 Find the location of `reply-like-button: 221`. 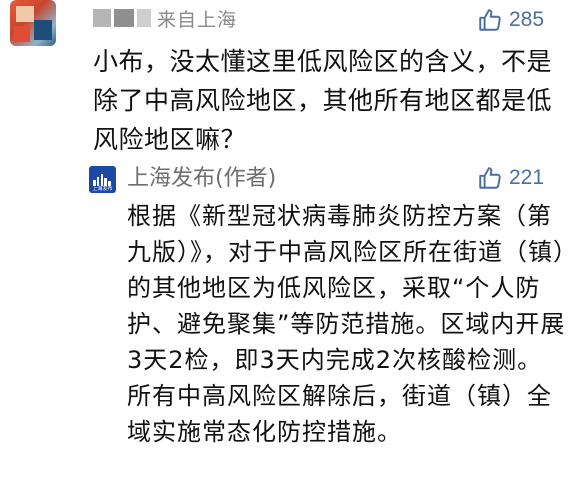

reply-like-button: 221 is located at coordinates (510, 178).